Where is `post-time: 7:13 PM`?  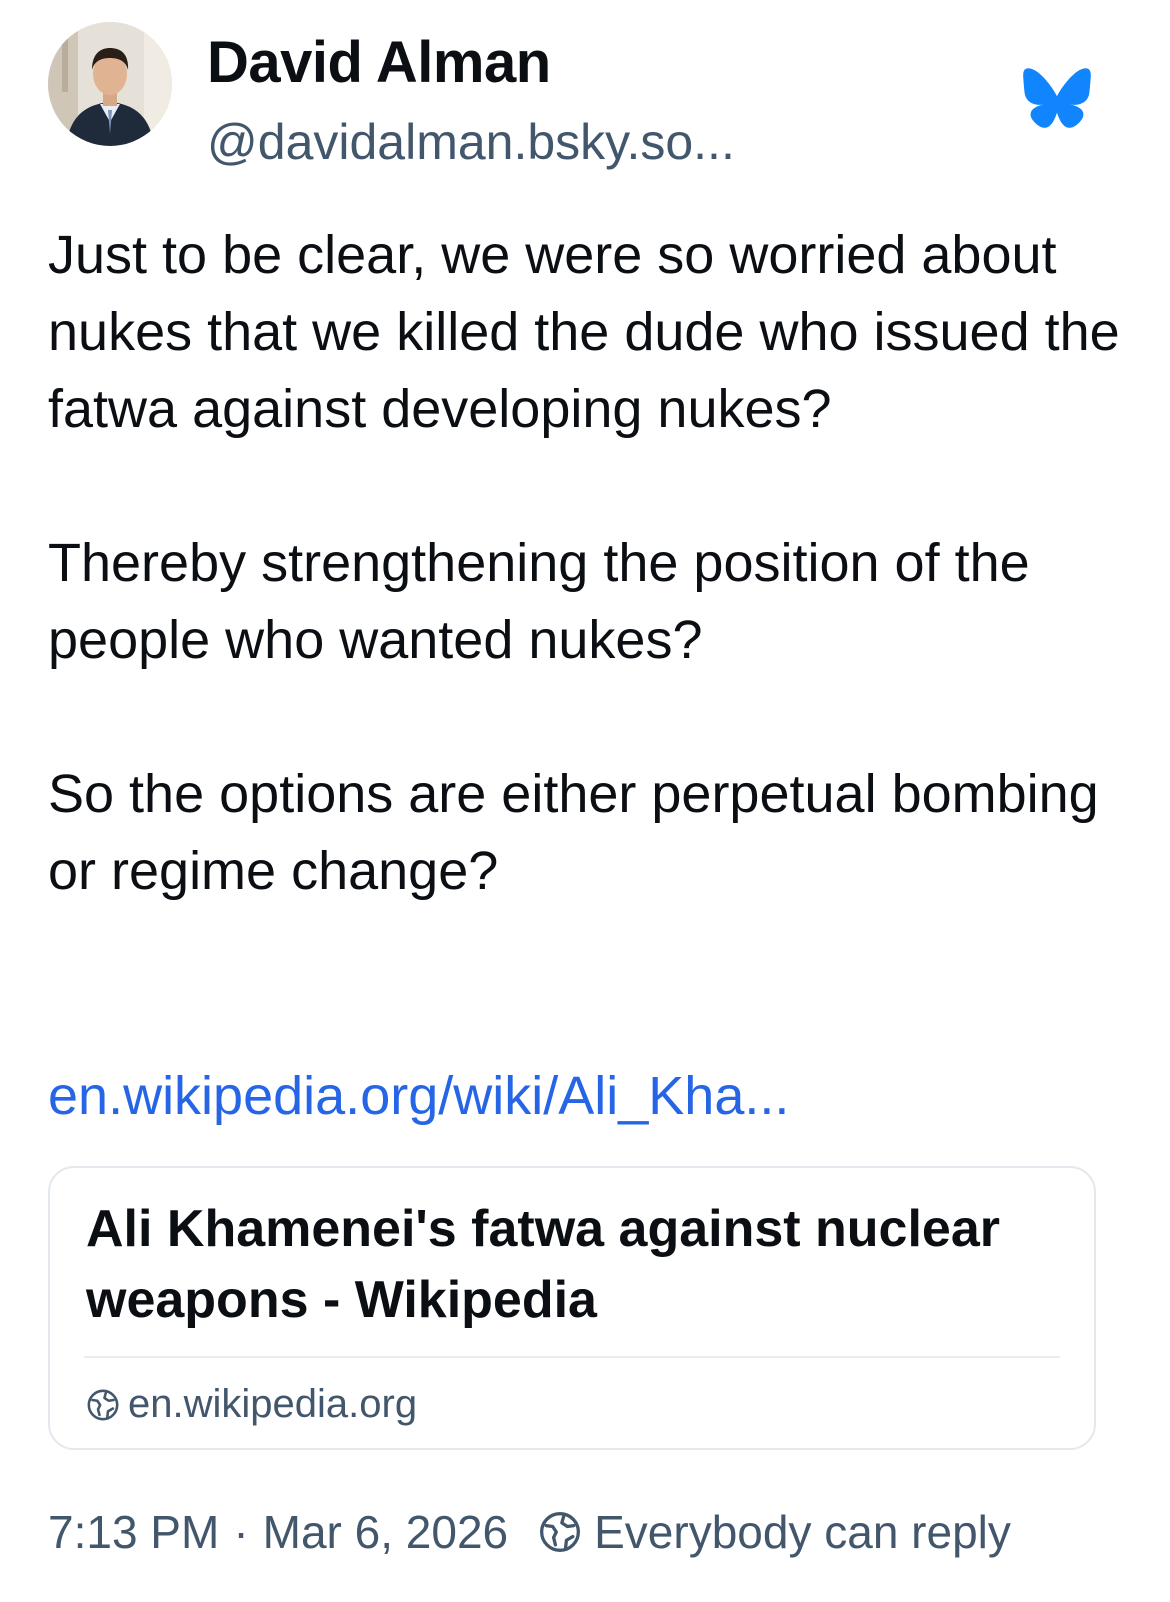
post-time: 7:13 PM is located at coordinates (134, 1532).